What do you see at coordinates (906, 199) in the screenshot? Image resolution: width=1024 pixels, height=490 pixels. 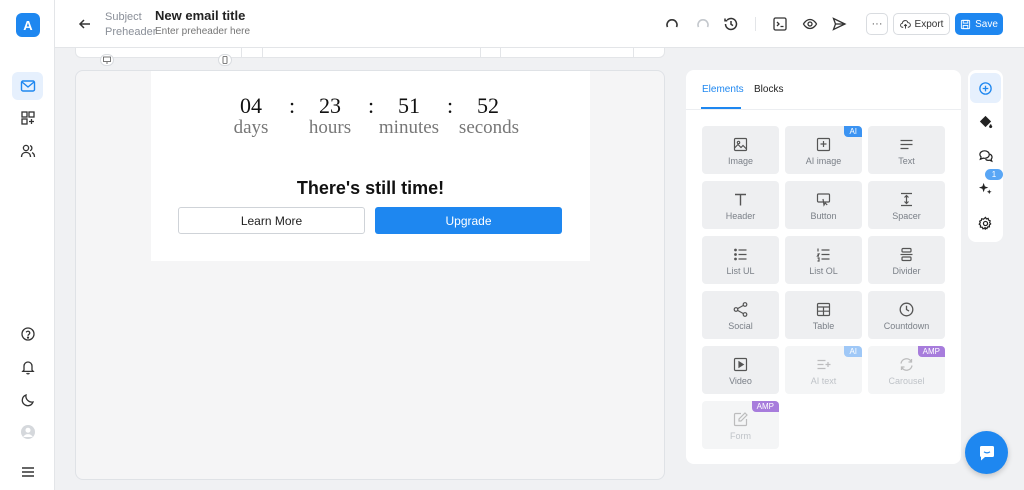 I see `spacer-icon` at bounding box center [906, 199].